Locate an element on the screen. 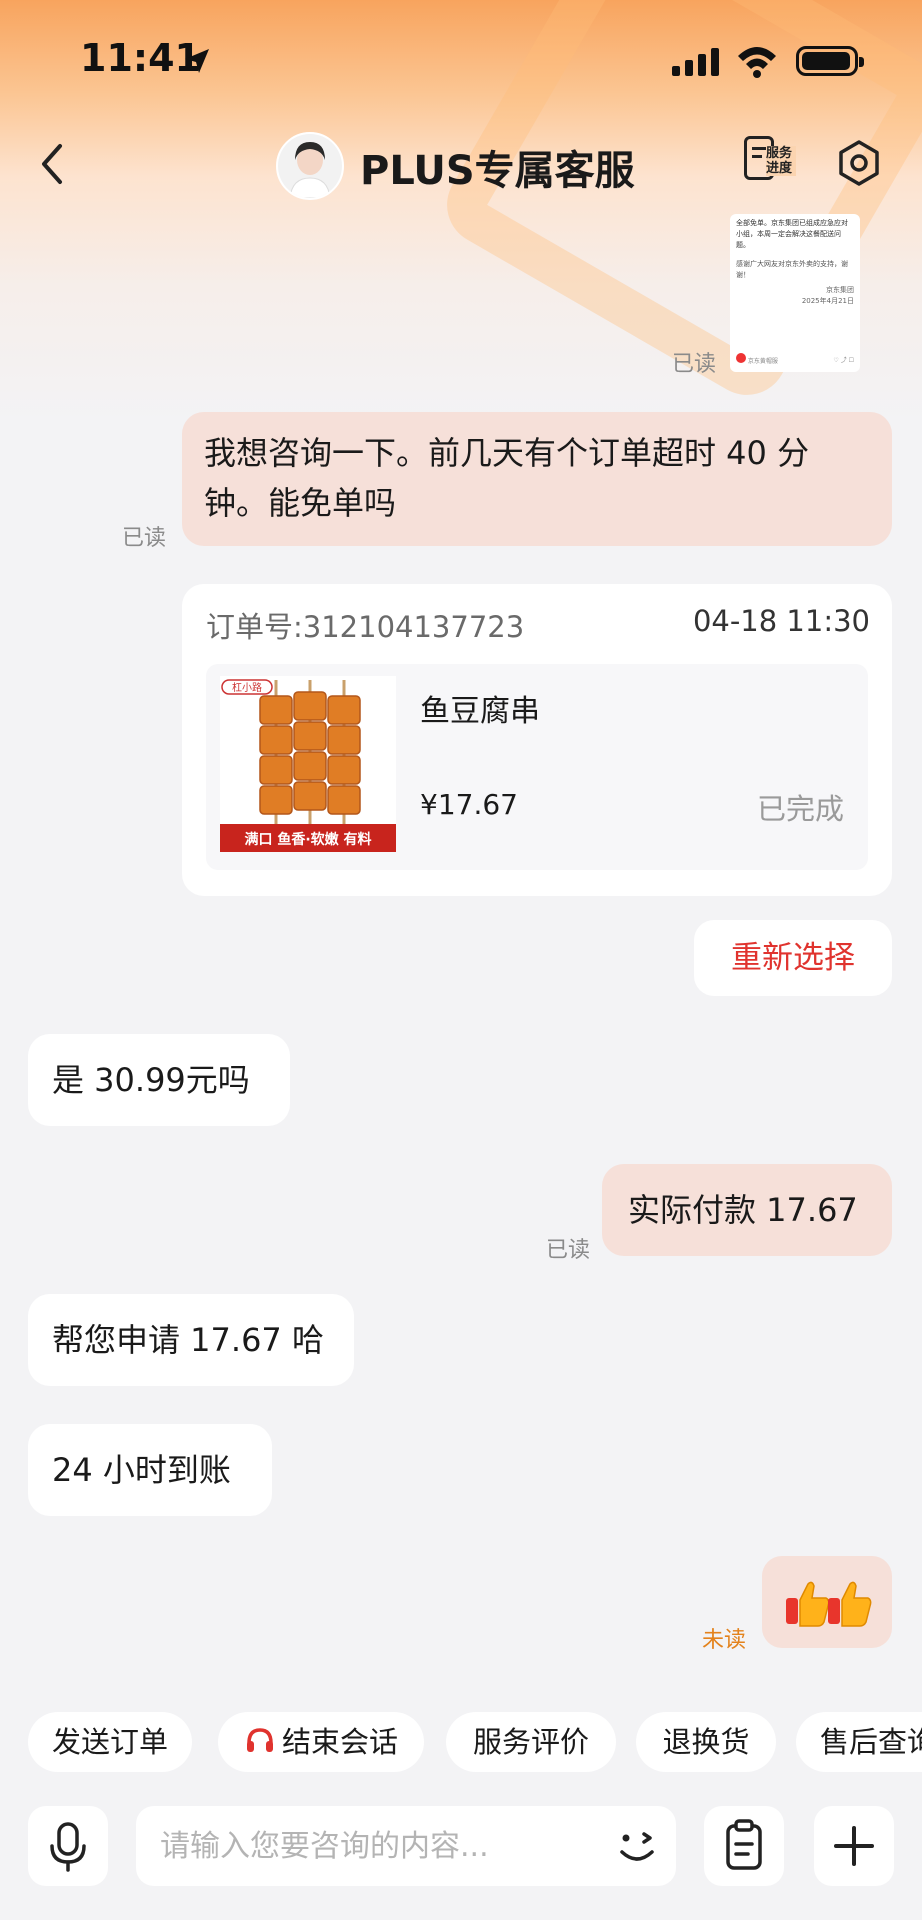  end-session-label: 结束会话 is located at coordinates (339, 1742).